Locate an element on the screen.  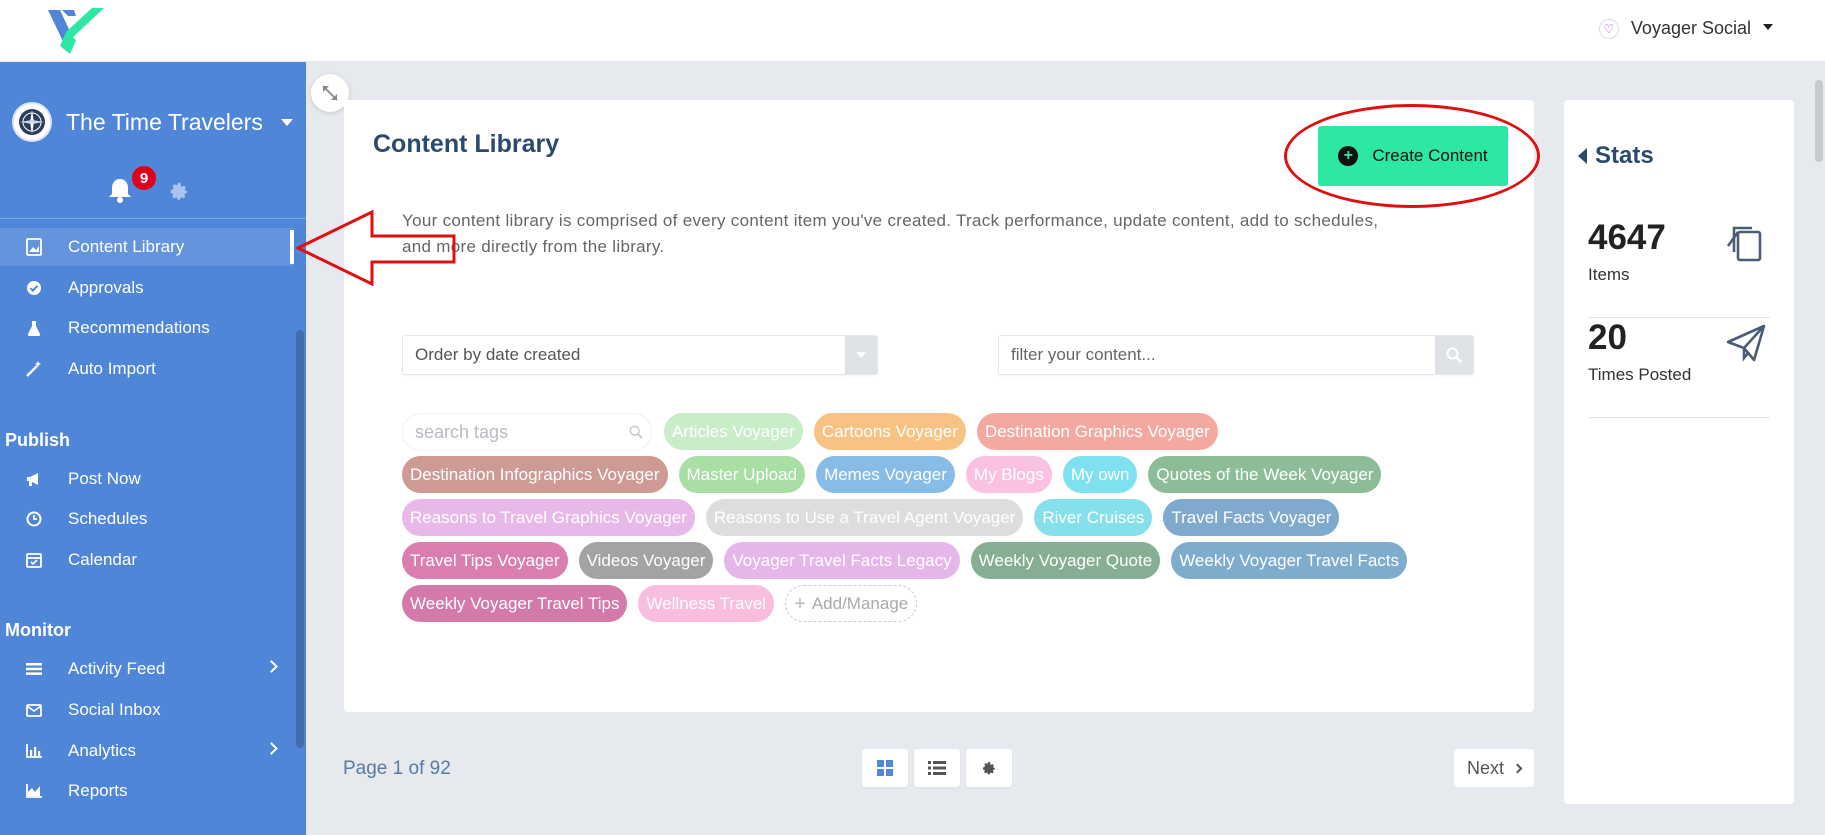
tag-chip: Destination Infographics Voyager is located at coordinates (535, 474).